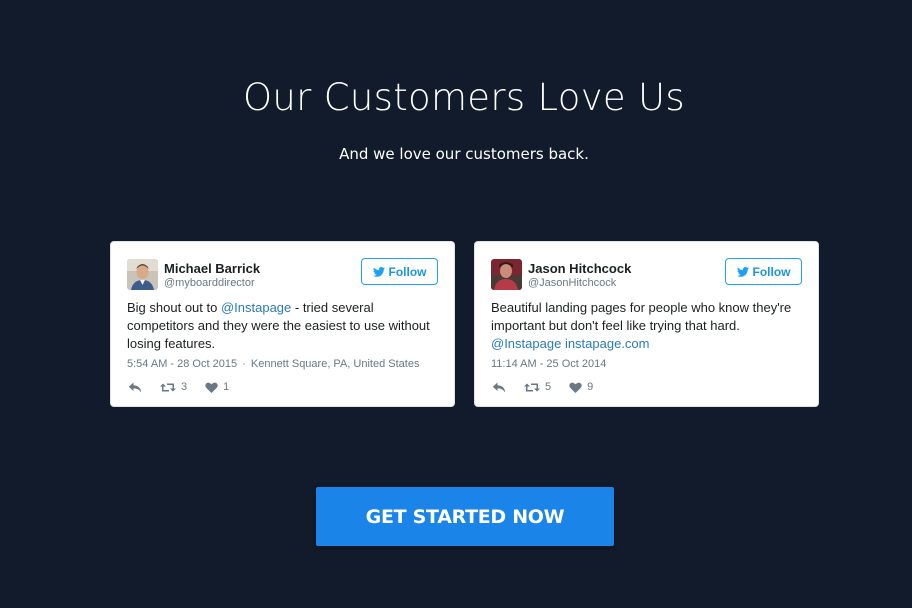  Describe the element at coordinates (184, 387) in the screenshot. I see `retweet-count: 3` at that location.